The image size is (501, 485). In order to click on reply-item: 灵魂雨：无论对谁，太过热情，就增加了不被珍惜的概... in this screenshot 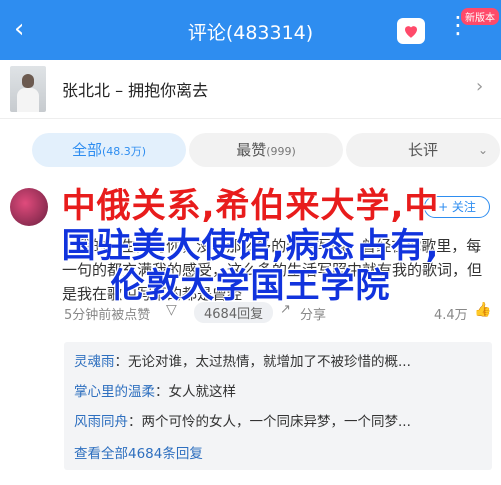, I will do `click(242, 360)`.